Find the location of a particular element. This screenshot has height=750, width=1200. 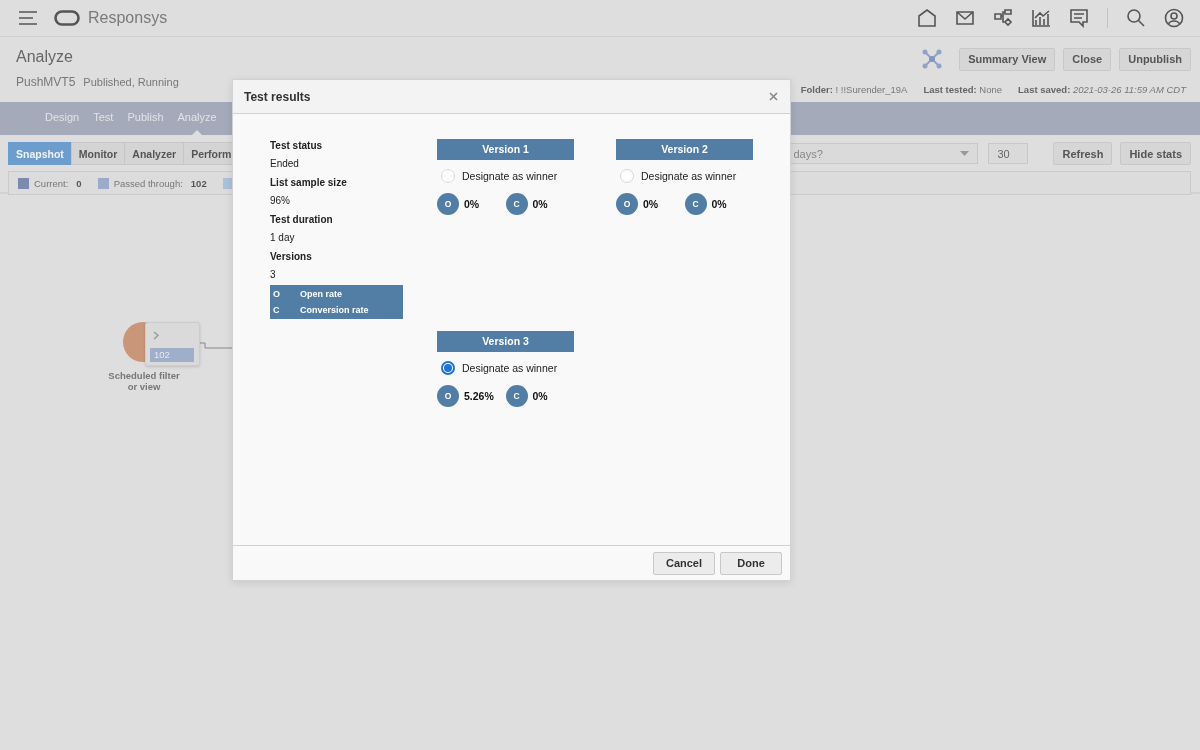

key-label: Open rate is located at coordinates (321, 294).